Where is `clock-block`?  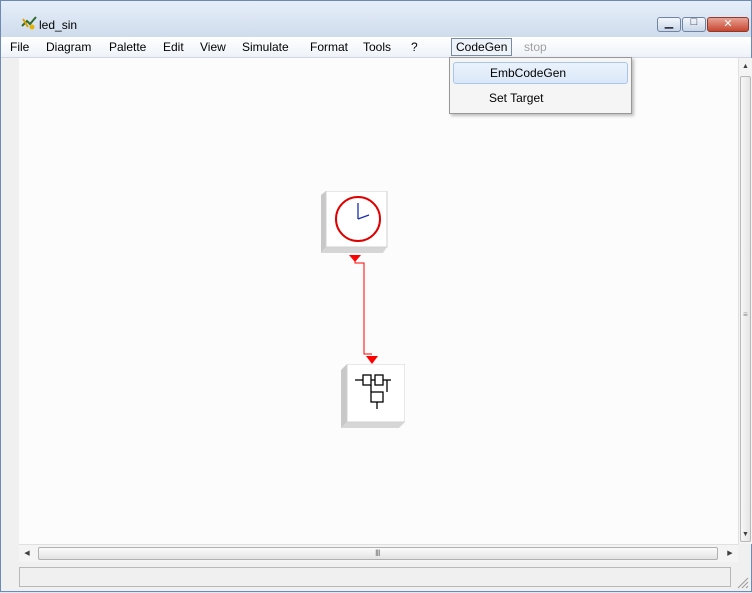
clock-block is located at coordinates (354, 222).